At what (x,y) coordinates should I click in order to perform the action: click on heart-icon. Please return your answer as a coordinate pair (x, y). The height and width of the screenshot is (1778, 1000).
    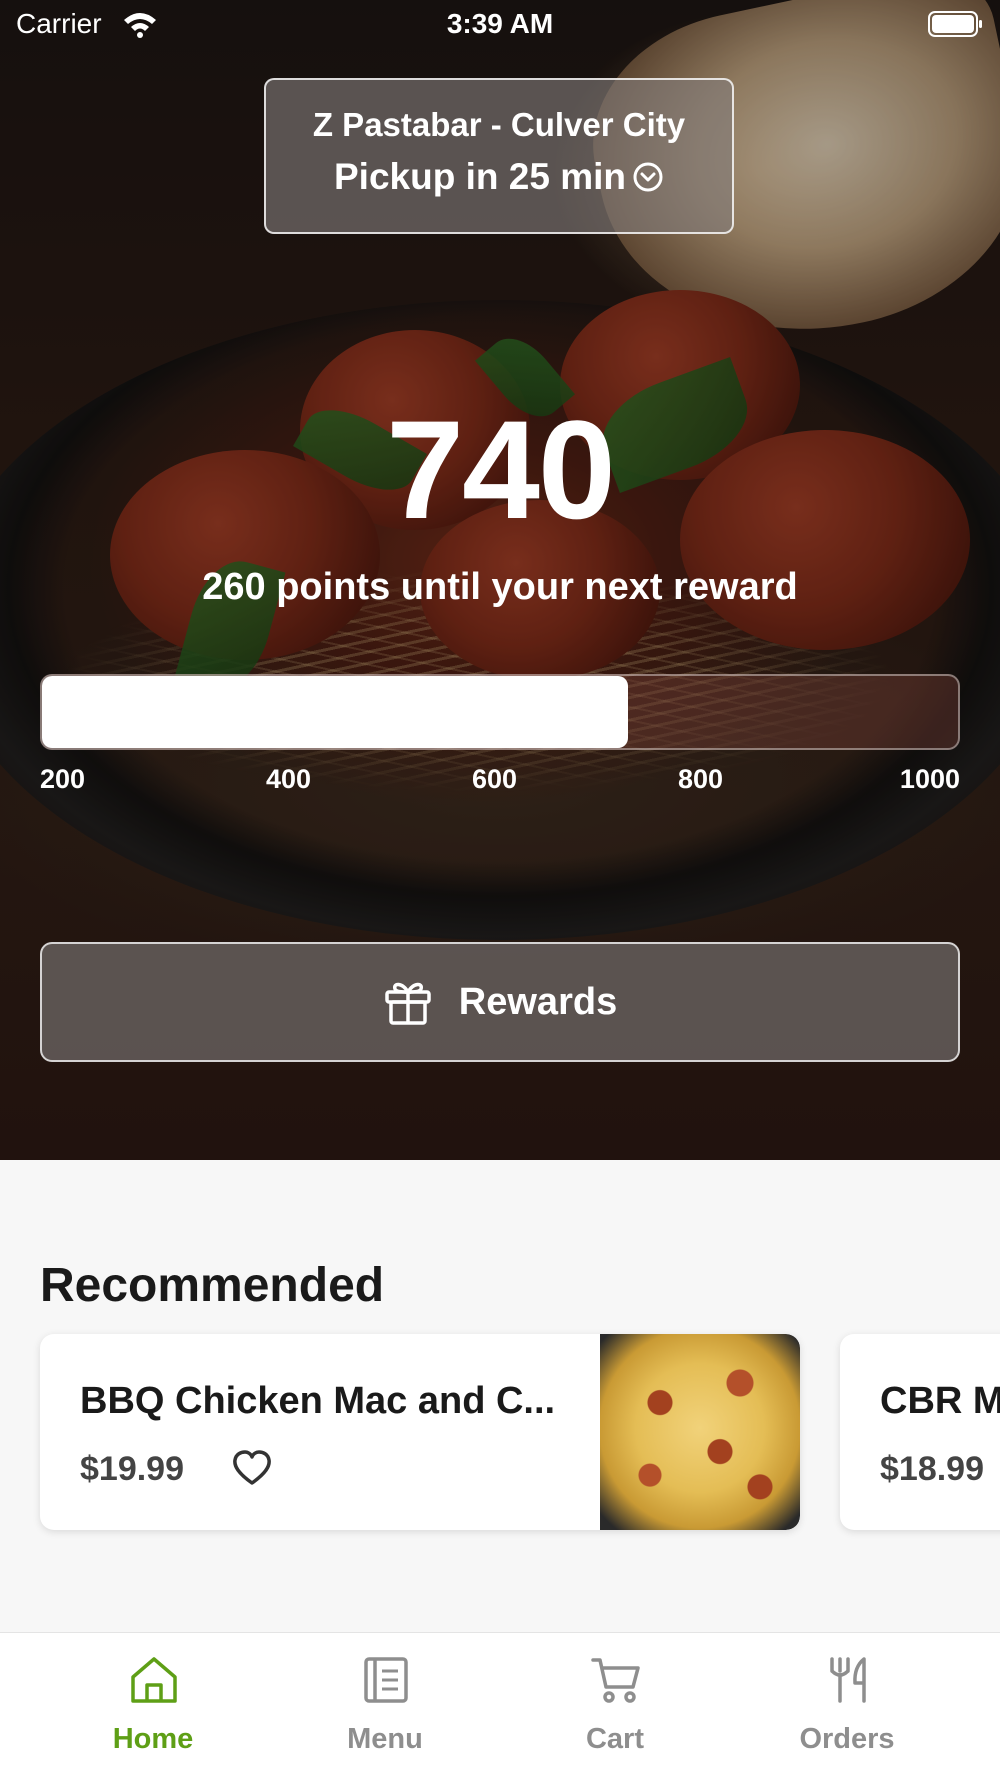
    Looking at the image, I should click on (252, 1468).